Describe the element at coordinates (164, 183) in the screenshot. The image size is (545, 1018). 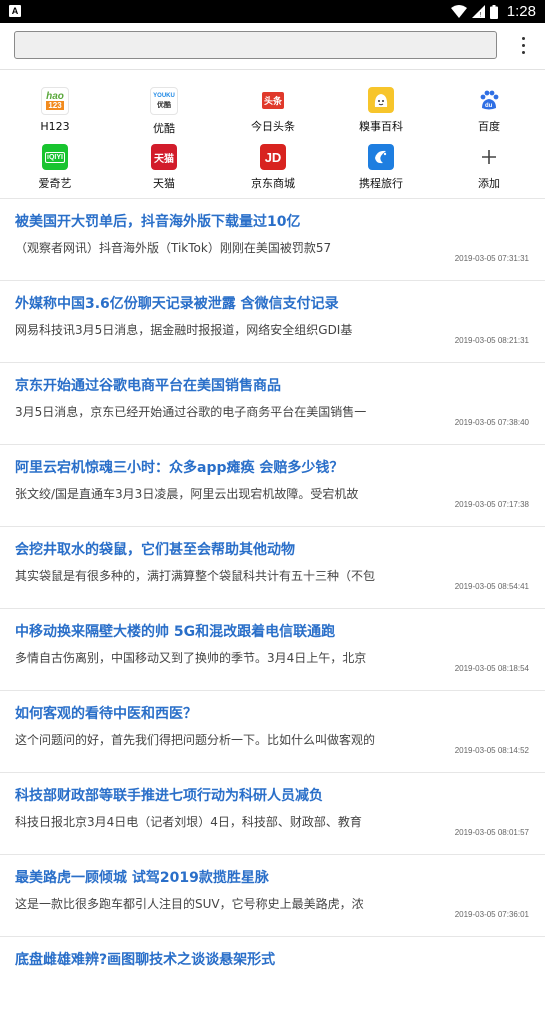
I see `shortcut-label: 天猫` at that location.